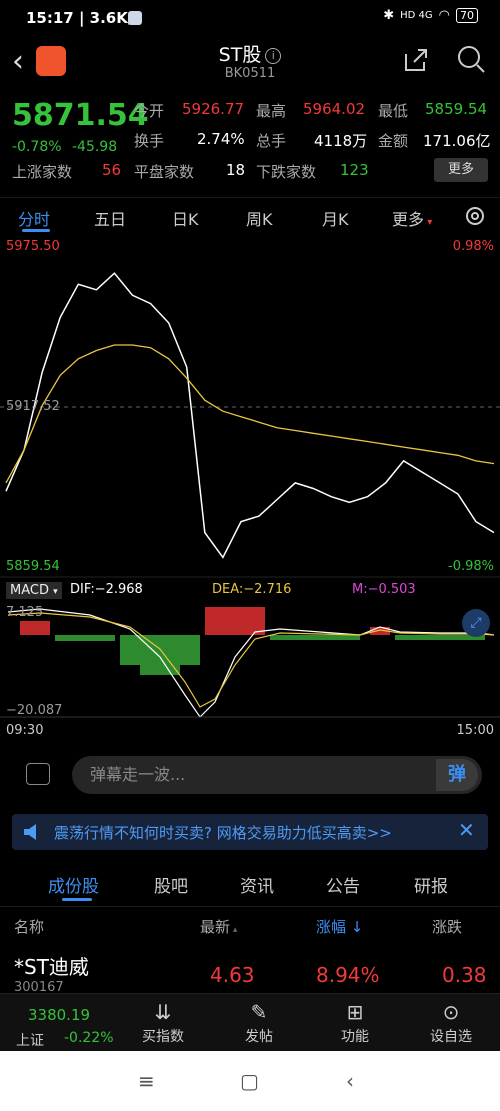 This screenshot has height=1111, width=500. Describe the element at coordinates (25, 730) in the screenshot. I see `time-start: 09:30` at that location.